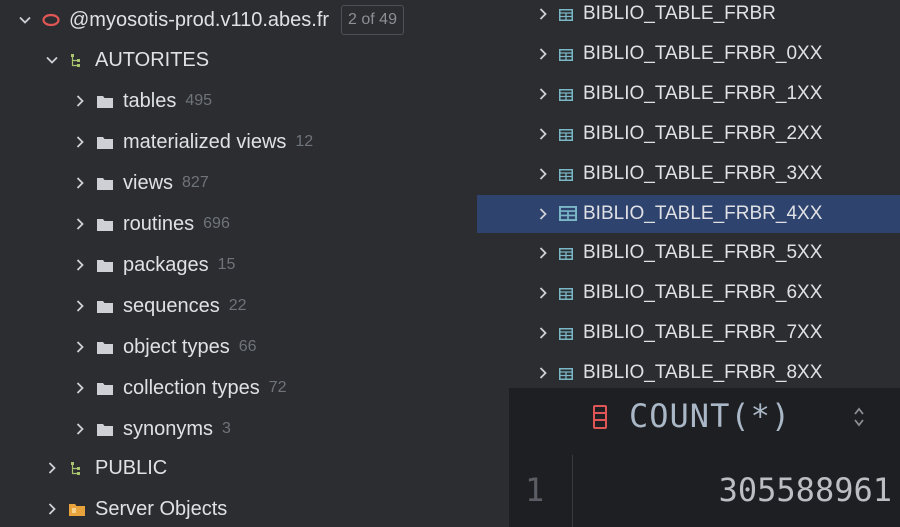 The width and height of the screenshot is (900, 527). I want to click on folder-label: object types, so click(176, 346).